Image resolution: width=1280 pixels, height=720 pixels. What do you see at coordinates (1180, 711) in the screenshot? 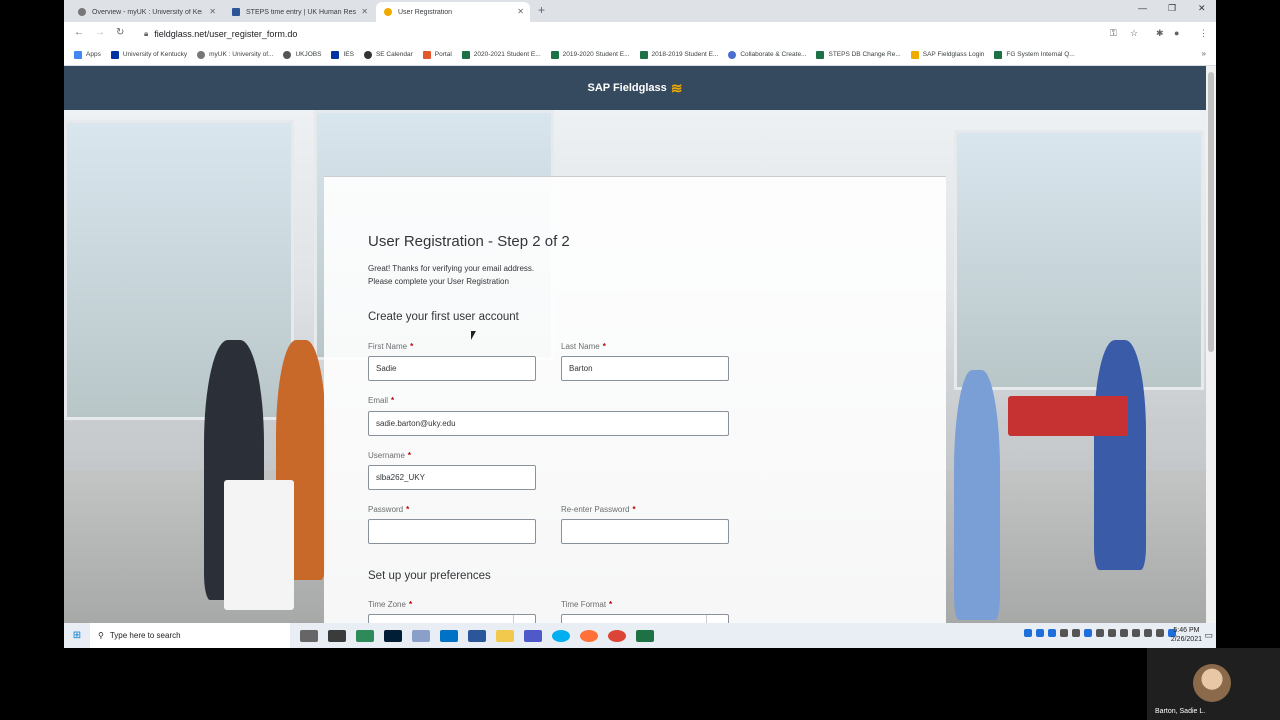
I see `participant-name: Barton, Sadie L.` at bounding box center [1180, 711].